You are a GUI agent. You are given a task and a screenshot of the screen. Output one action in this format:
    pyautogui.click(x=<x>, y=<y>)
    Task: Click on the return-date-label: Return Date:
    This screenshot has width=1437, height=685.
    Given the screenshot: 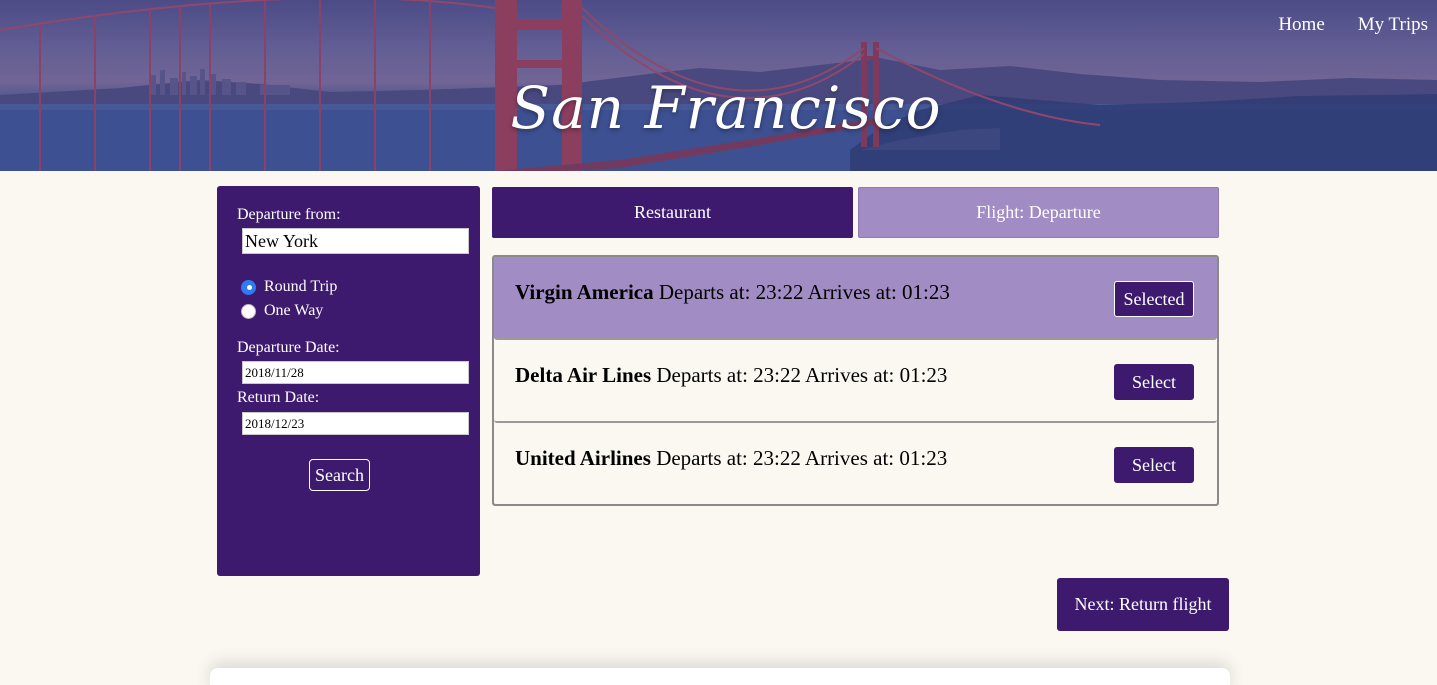 What is the action you would take?
    pyautogui.click(x=278, y=397)
    